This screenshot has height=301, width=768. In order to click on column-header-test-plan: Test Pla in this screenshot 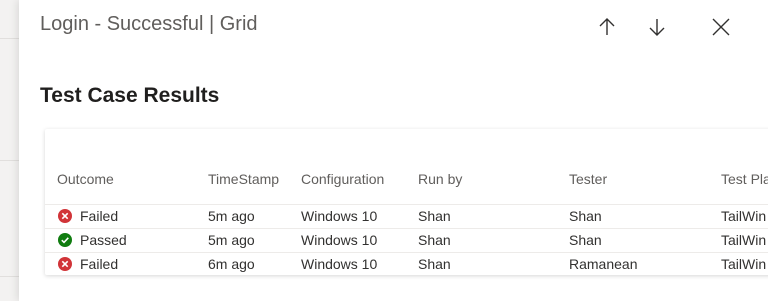, I will do `click(744, 179)`.